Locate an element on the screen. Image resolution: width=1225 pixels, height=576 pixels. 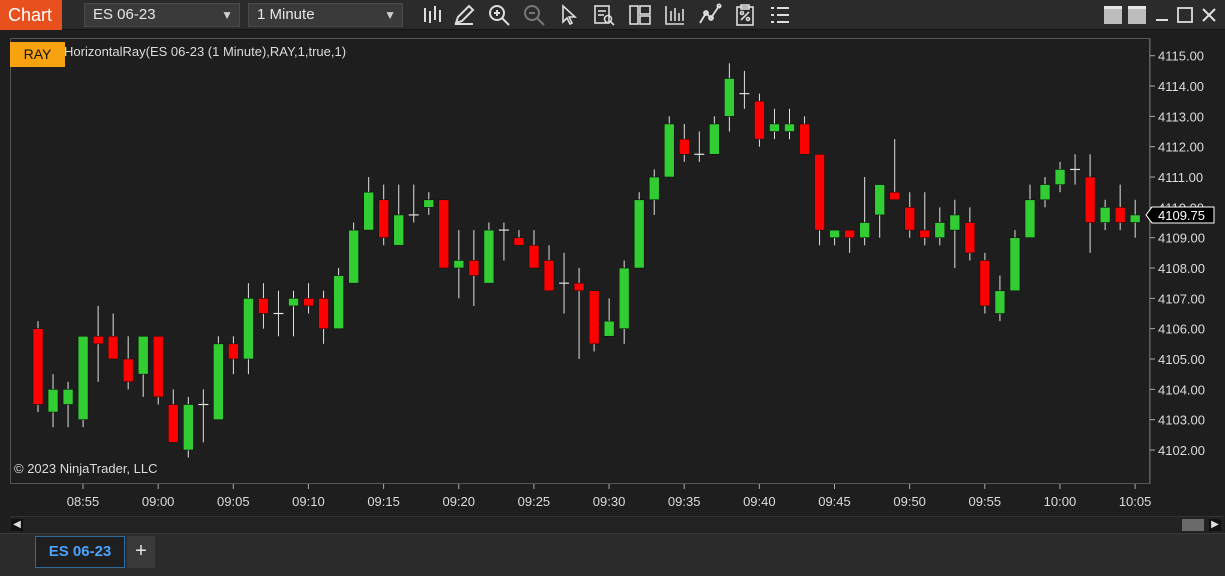
x-tick-label: 09:10 is located at coordinates (308, 501).